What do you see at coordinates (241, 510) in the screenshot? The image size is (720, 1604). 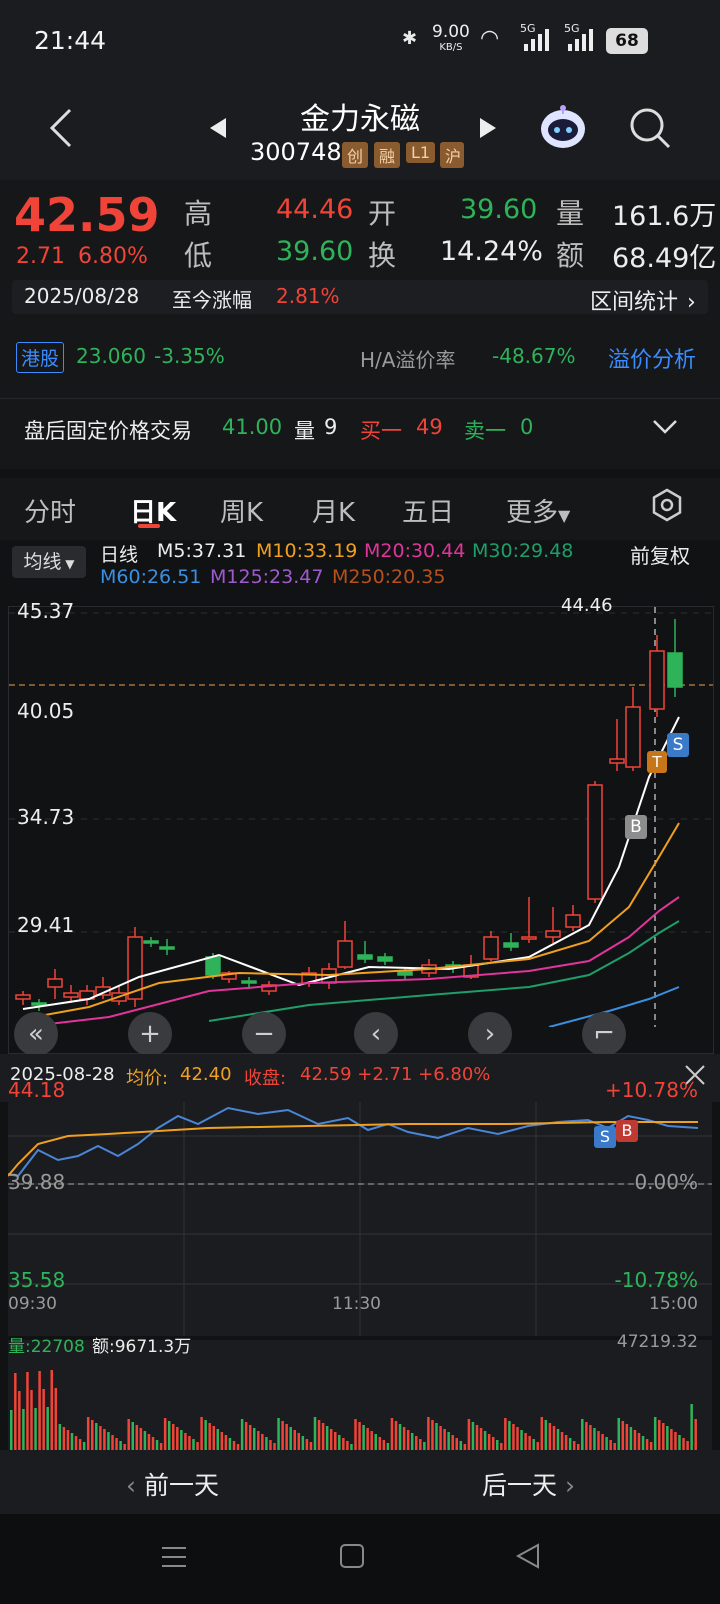 I see `tab-weekly-k: 周K` at bounding box center [241, 510].